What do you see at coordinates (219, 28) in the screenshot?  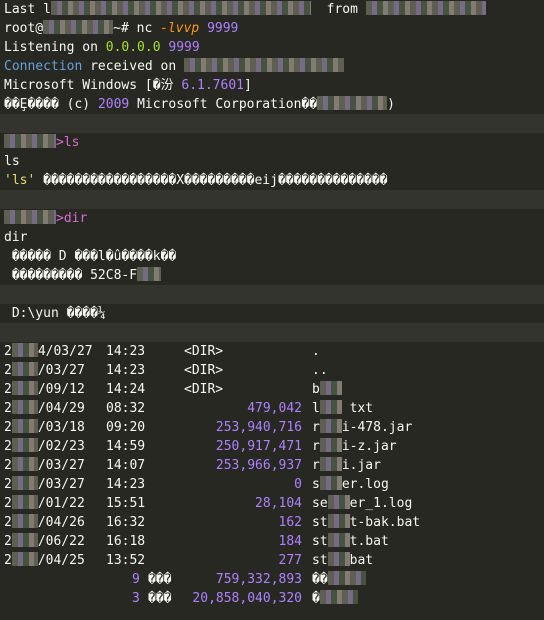 I see `nc-port: 9999` at bounding box center [219, 28].